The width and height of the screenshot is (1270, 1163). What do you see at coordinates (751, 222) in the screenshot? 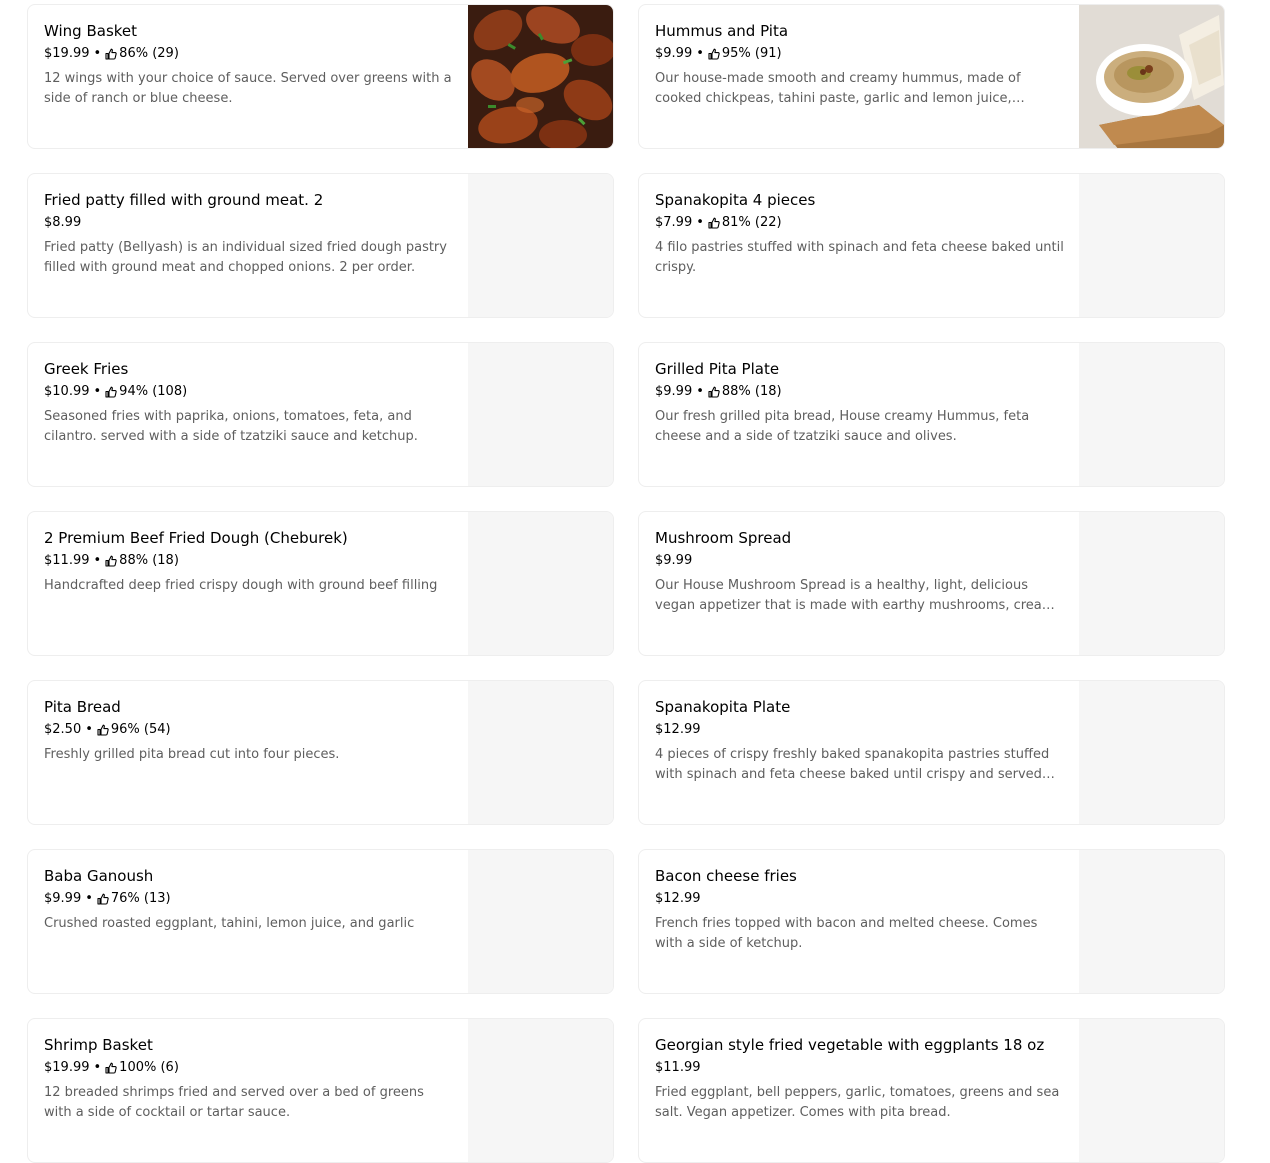
I see `menu-item-rating: 81% (22)` at bounding box center [751, 222].